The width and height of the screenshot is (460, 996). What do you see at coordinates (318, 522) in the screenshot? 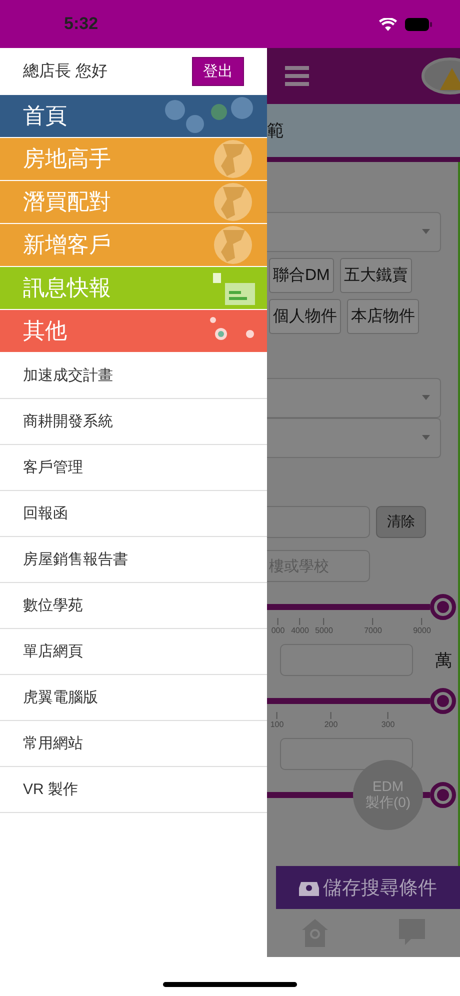
I see `search-field` at bounding box center [318, 522].